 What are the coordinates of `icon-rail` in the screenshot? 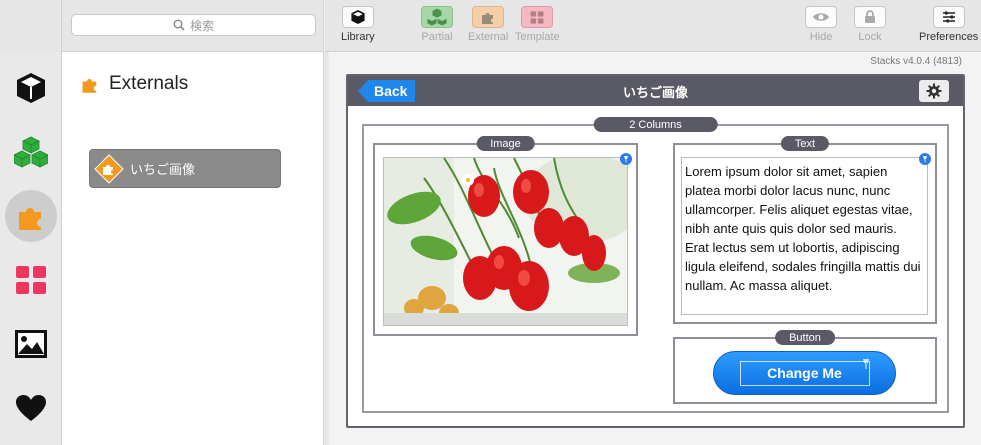 It's located at (31, 222).